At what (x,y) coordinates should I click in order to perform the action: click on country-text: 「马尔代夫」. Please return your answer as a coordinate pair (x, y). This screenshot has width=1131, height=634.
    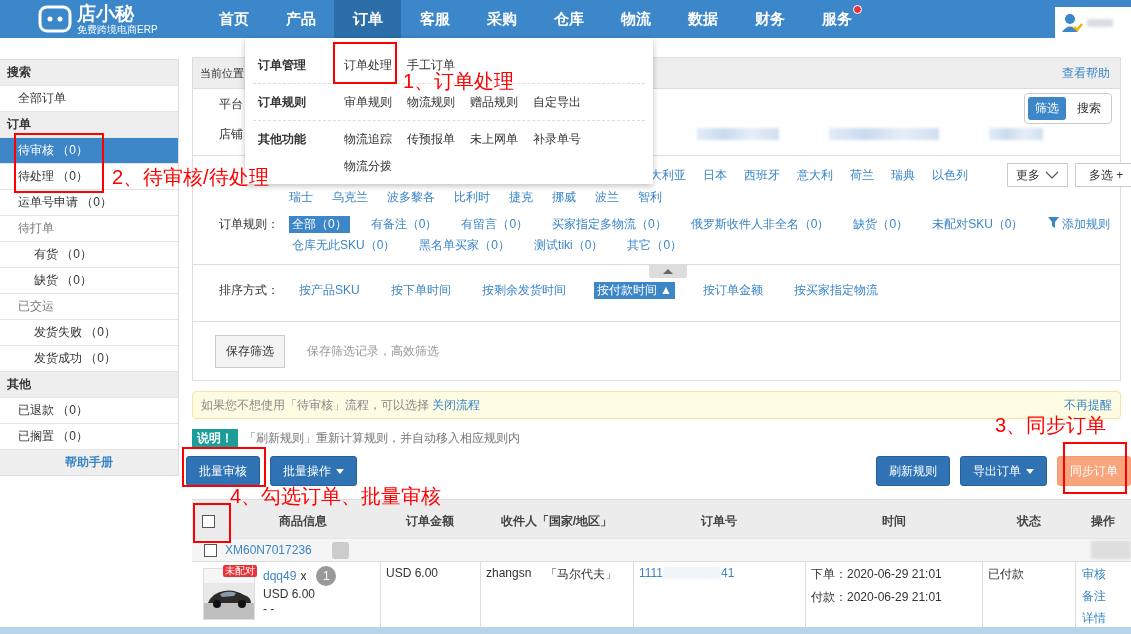
    Looking at the image, I should click on (581, 574).